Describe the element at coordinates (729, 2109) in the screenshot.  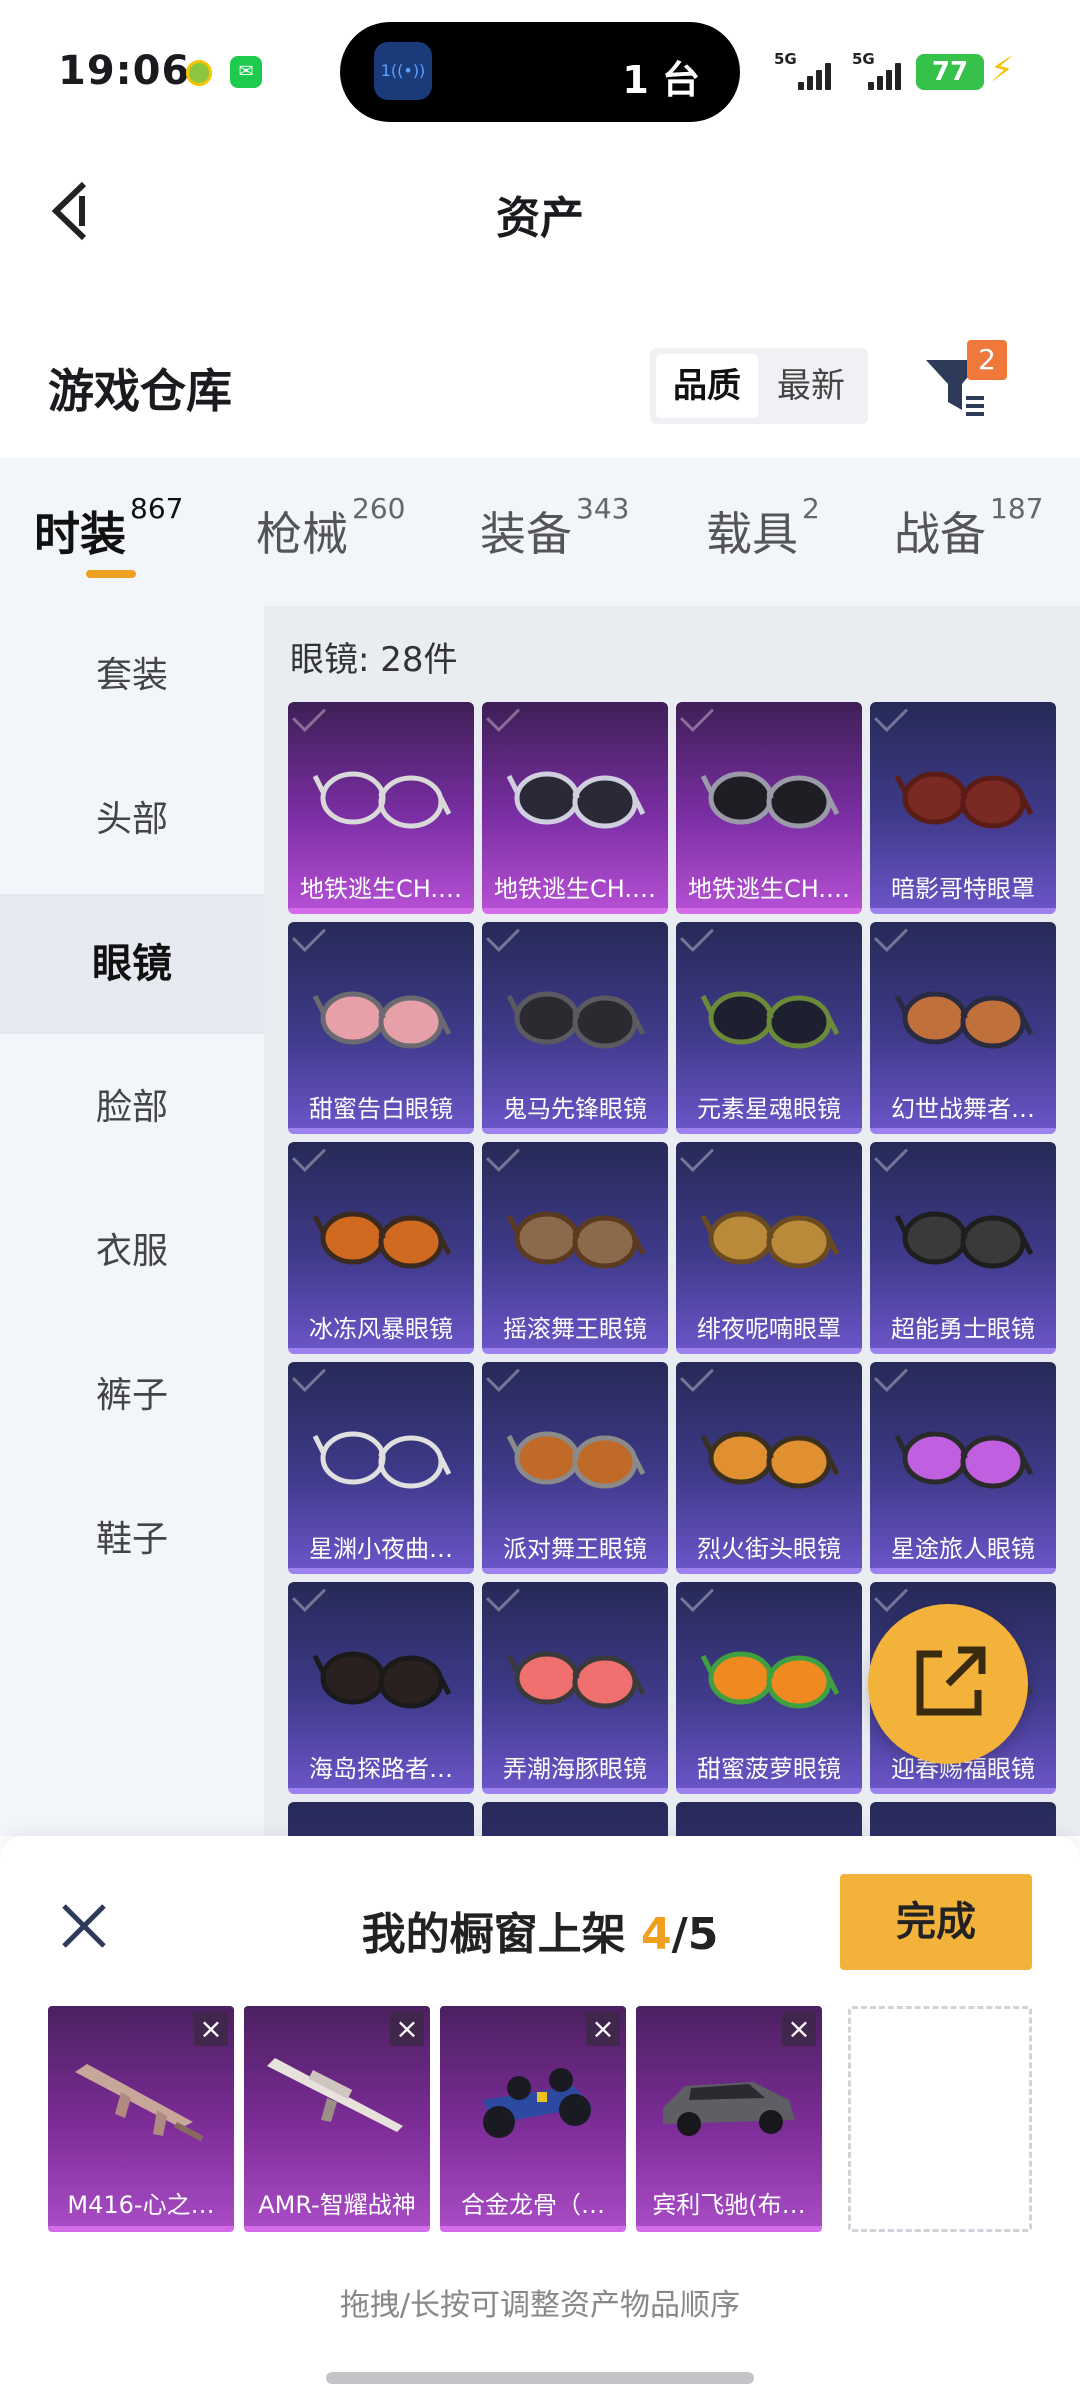
I see `sedan-car-icon` at that location.